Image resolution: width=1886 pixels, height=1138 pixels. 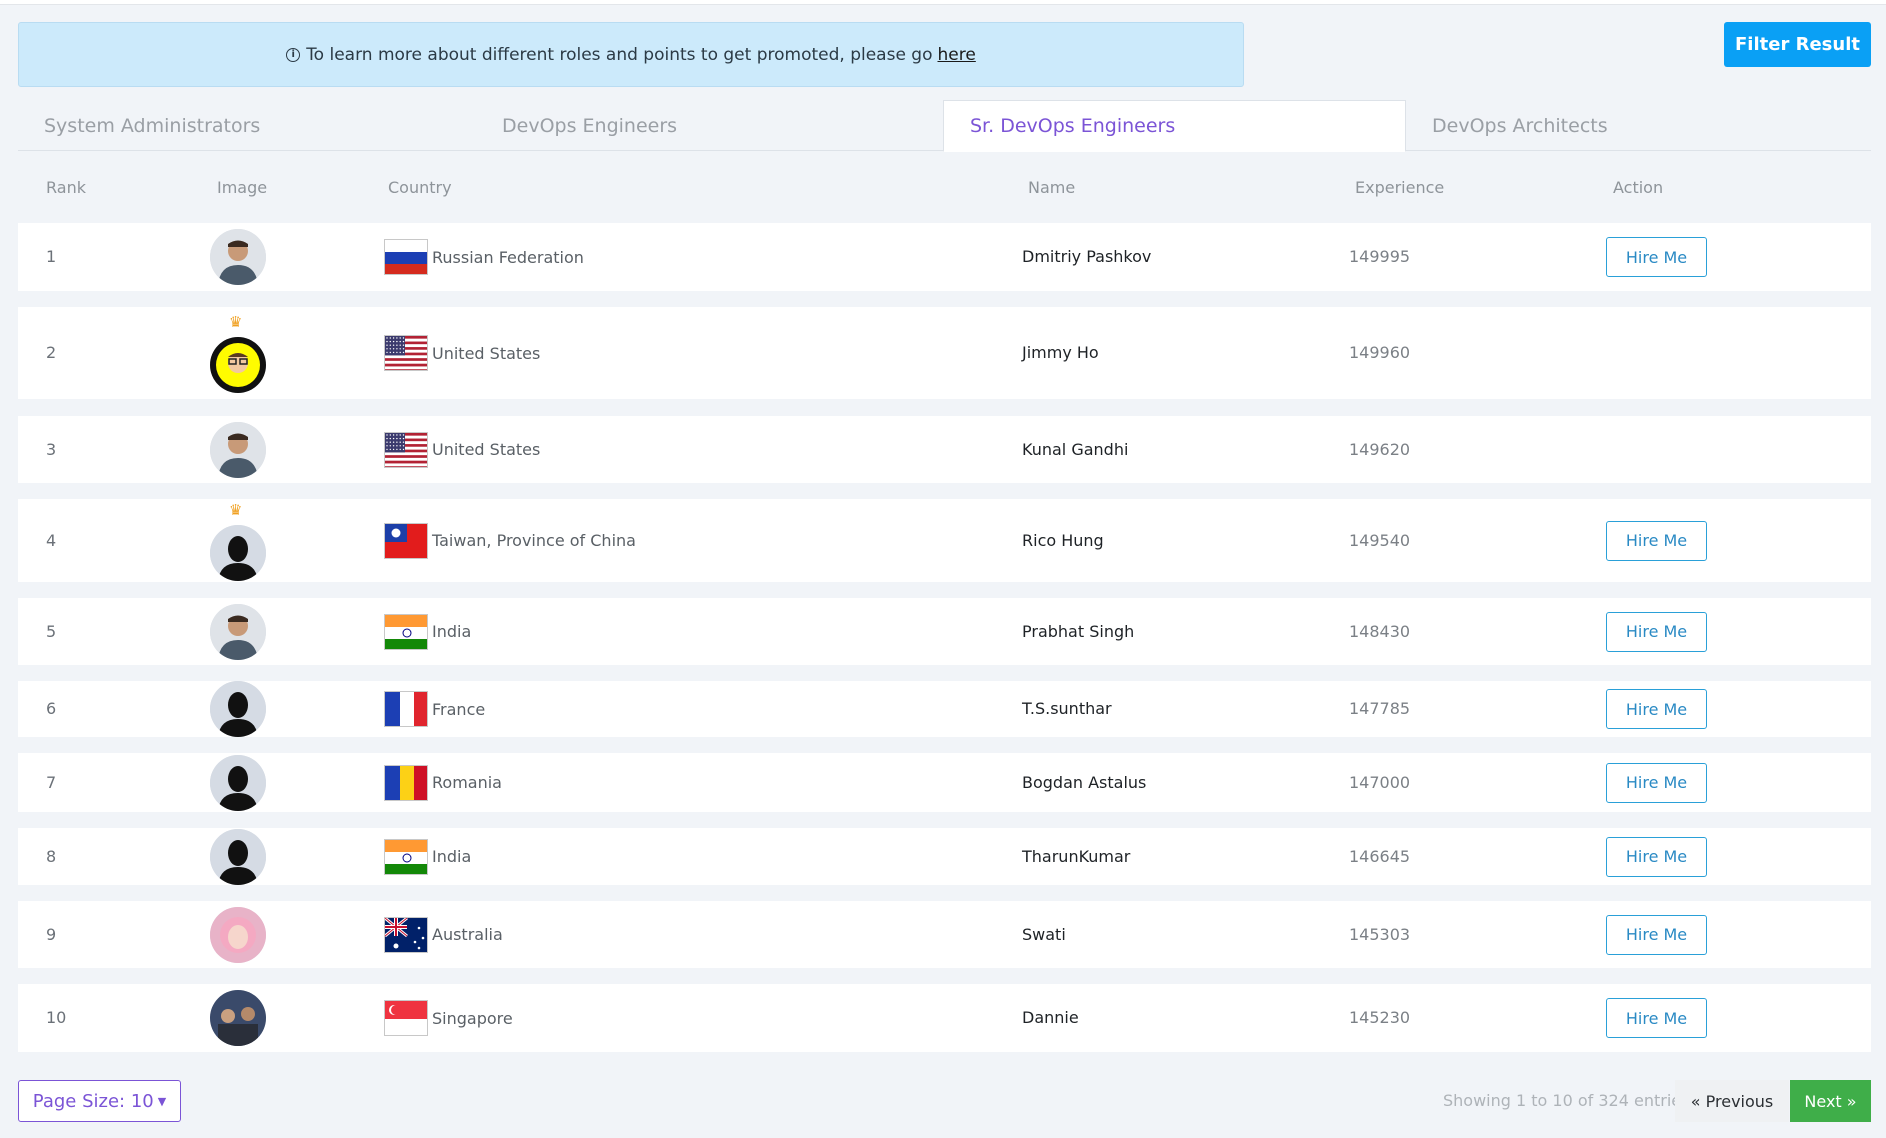 I want to click on table-row: 8 India TharunKumar 146645 Hire Me, so click(x=944, y=856).